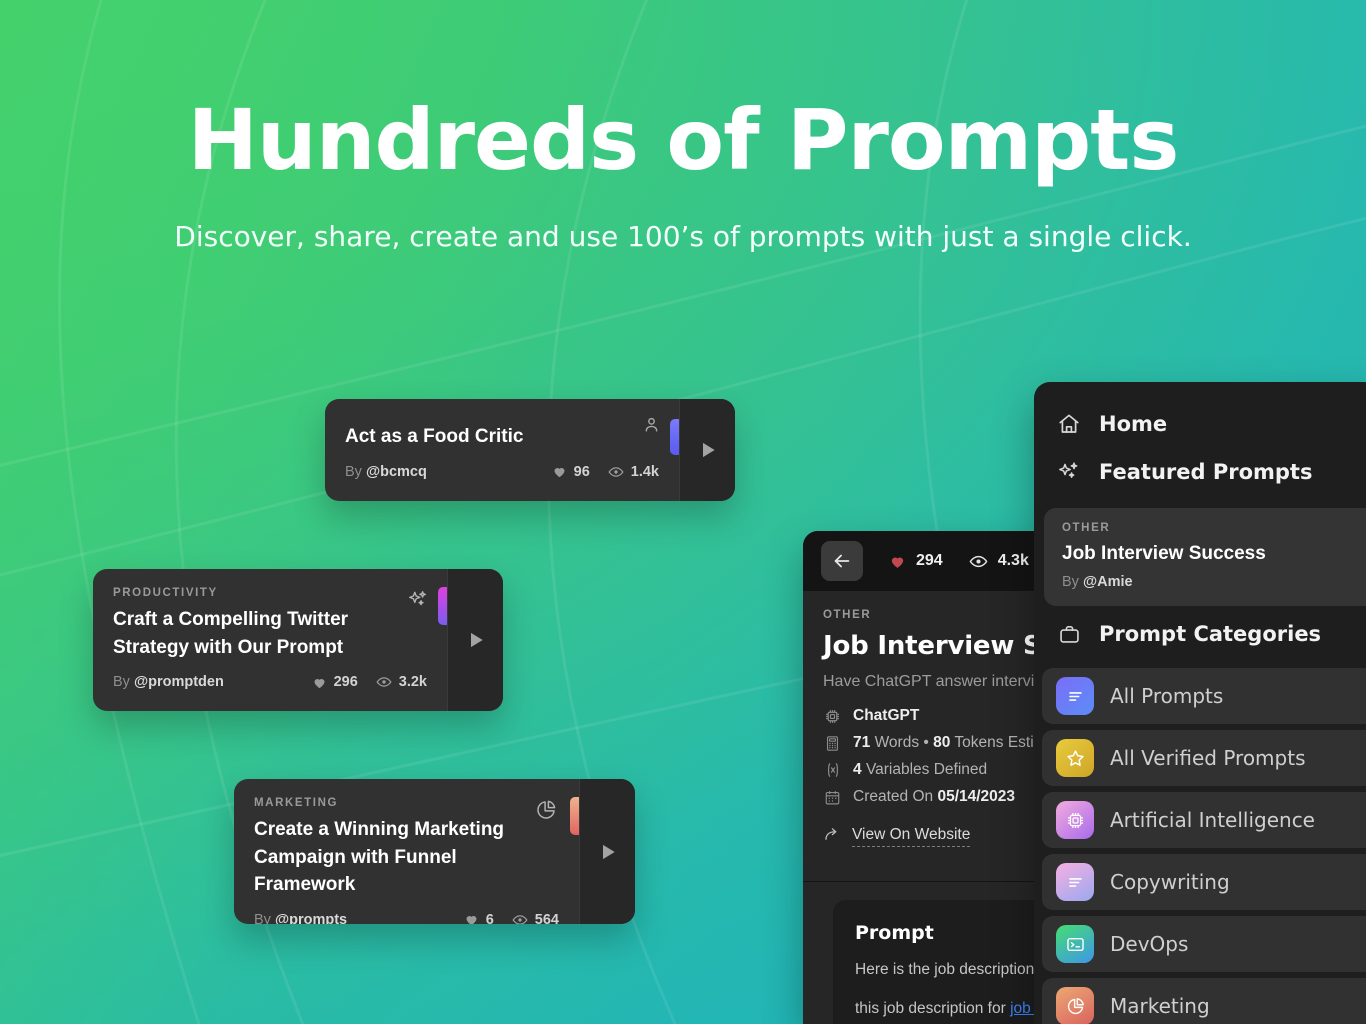 This screenshot has height=1024, width=1366. I want to click on featured-title: Job Interview Success, so click(1164, 553).